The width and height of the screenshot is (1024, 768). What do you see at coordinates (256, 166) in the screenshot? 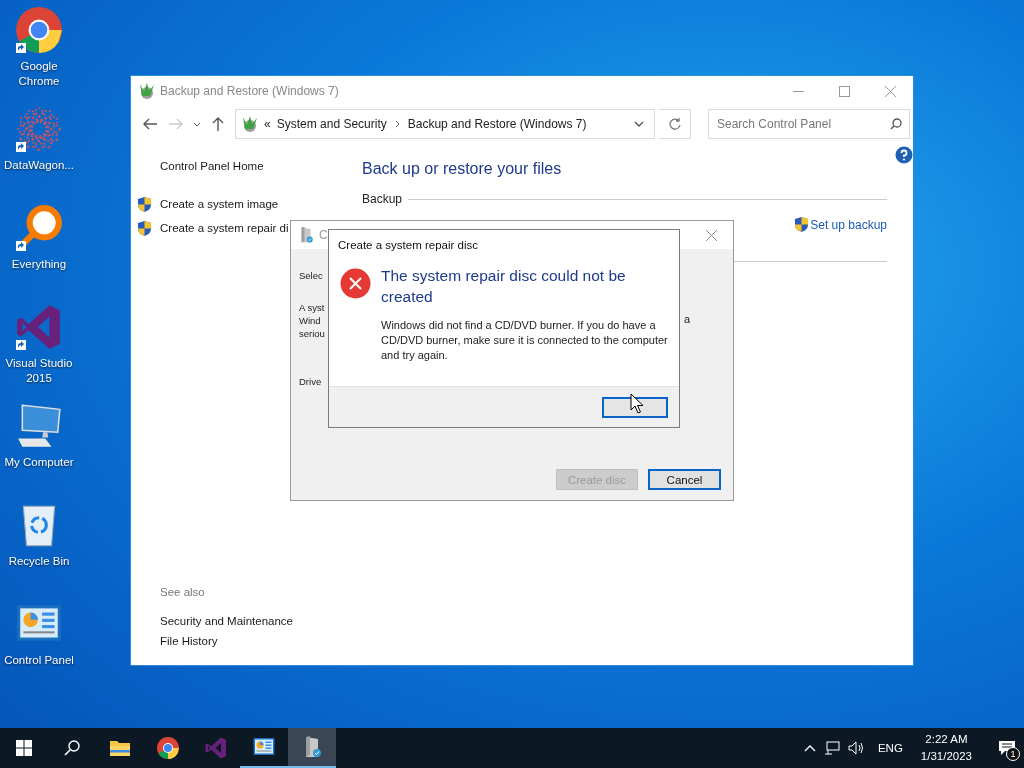
I see `sidebar-link: Control Panel Home` at bounding box center [256, 166].